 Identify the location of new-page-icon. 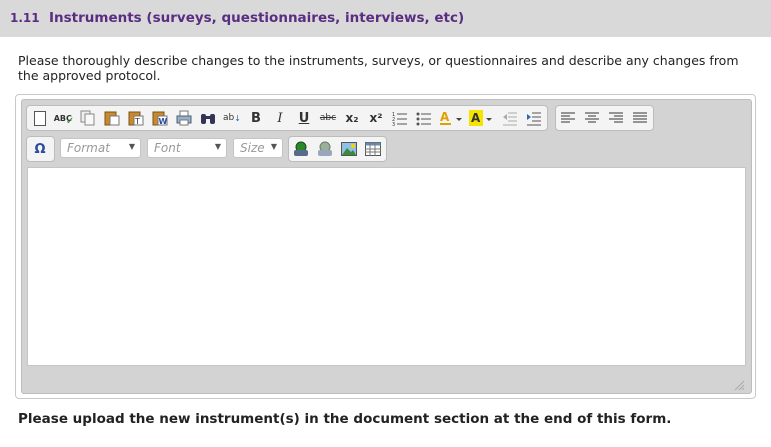
(40, 118).